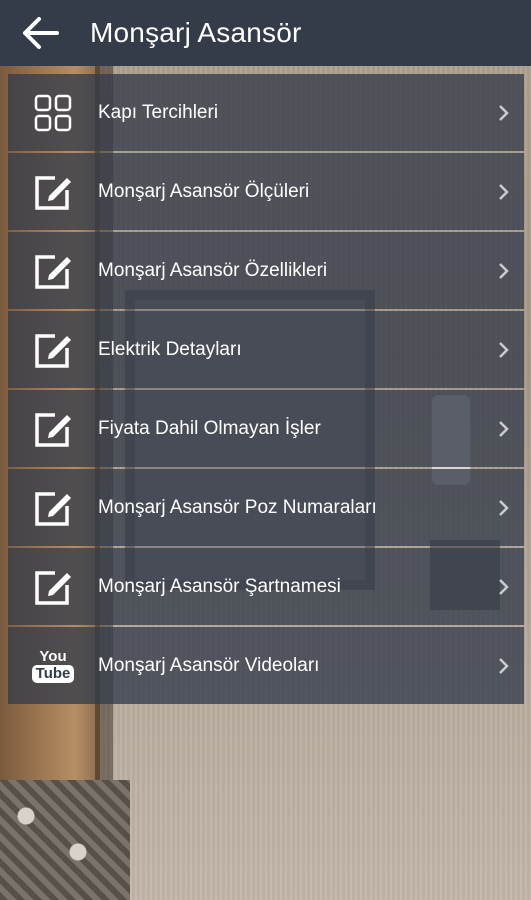 This screenshot has width=531, height=900. Describe the element at coordinates (266, 112) in the screenshot. I see `menu-item-kapi-tercihleri: Kapı Tercihleri` at that location.